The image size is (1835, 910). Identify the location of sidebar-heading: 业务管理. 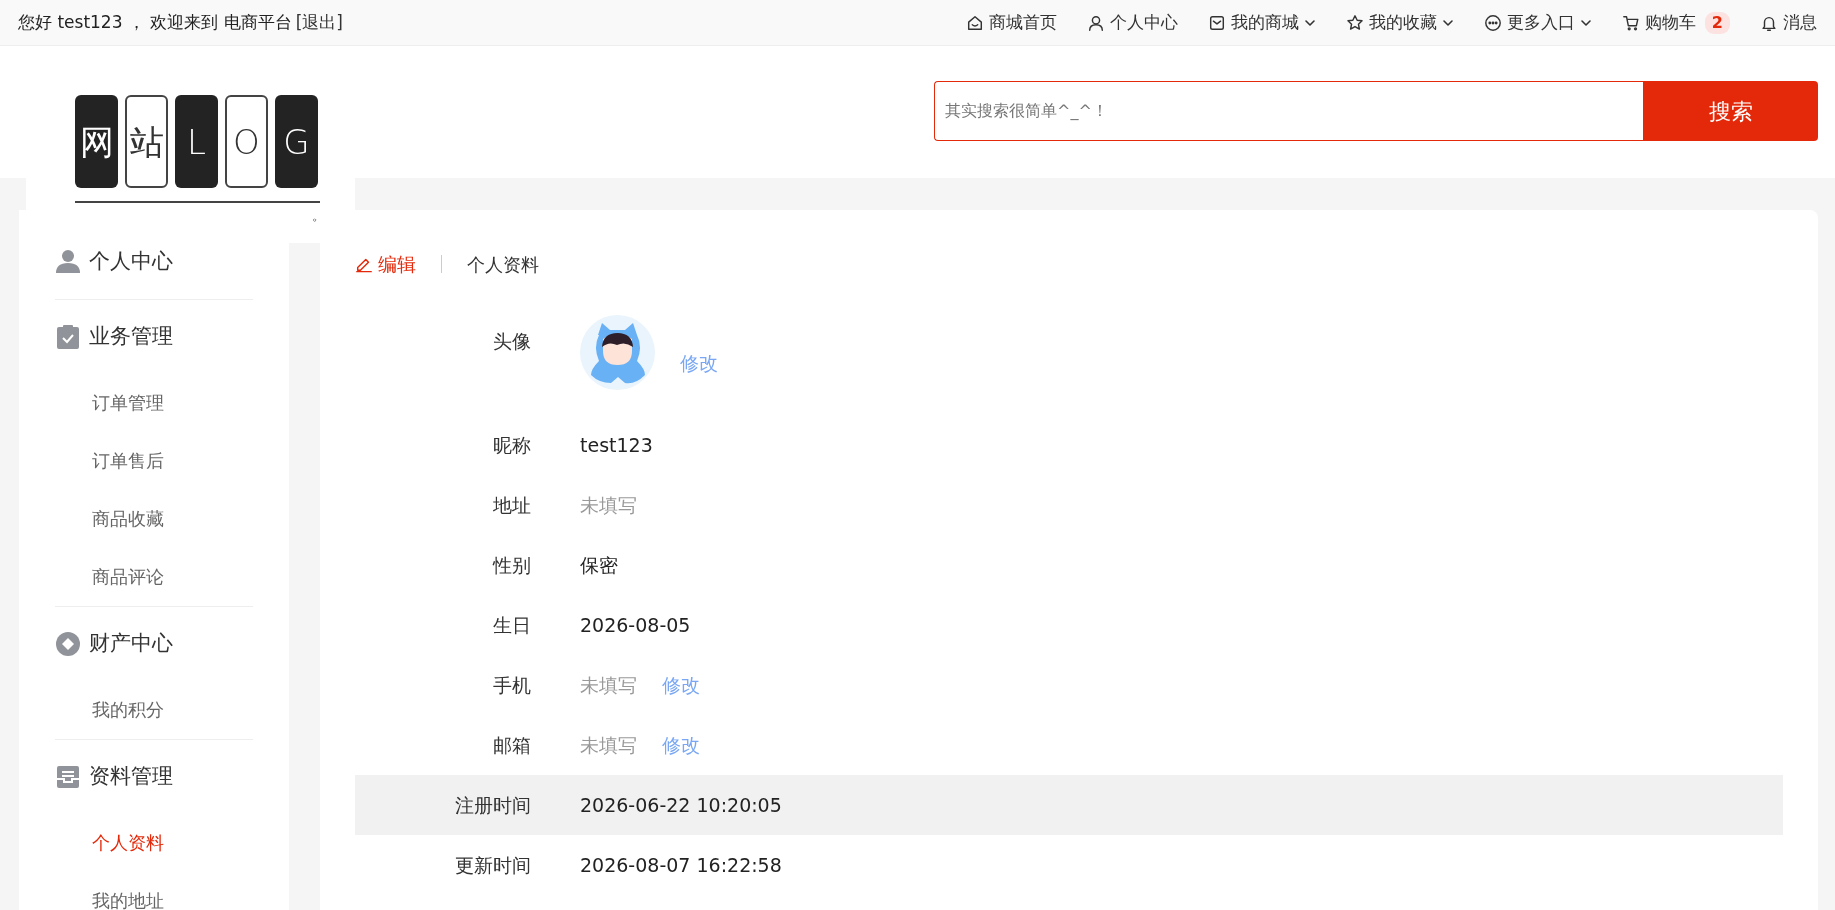
(131, 337).